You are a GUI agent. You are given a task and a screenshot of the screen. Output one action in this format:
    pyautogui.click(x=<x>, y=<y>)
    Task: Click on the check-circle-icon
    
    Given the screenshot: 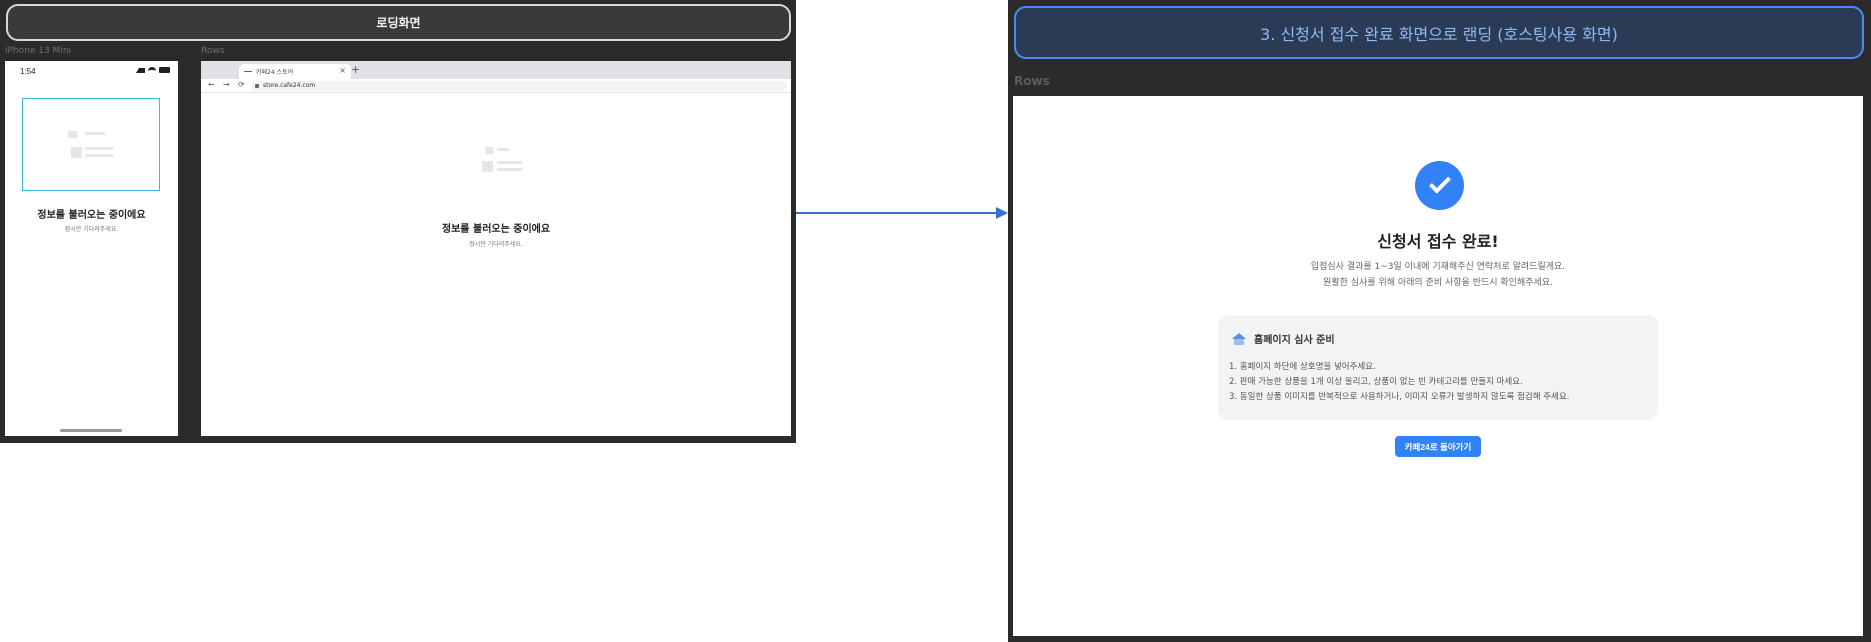 What is the action you would take?
    pyautogui.click(x=1439, y=185)
    